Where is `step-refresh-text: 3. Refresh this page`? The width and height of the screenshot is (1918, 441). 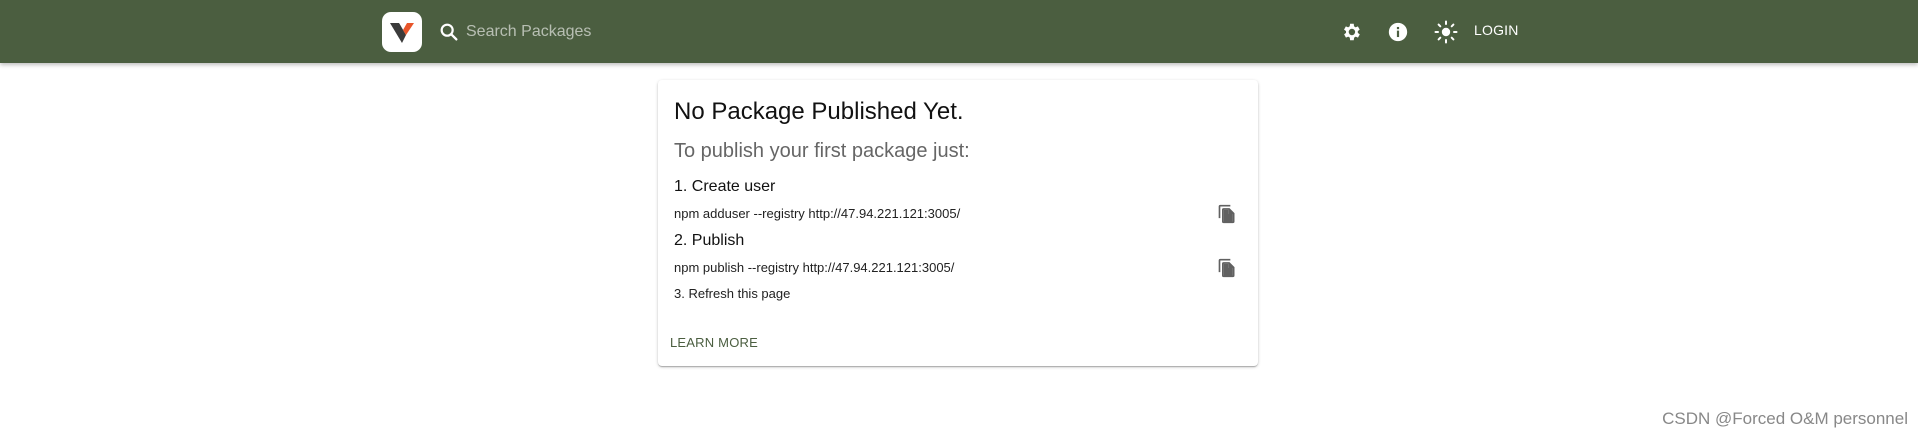
step-refresh-text: 3. Refresh this page is located at coordinates (732, 293).